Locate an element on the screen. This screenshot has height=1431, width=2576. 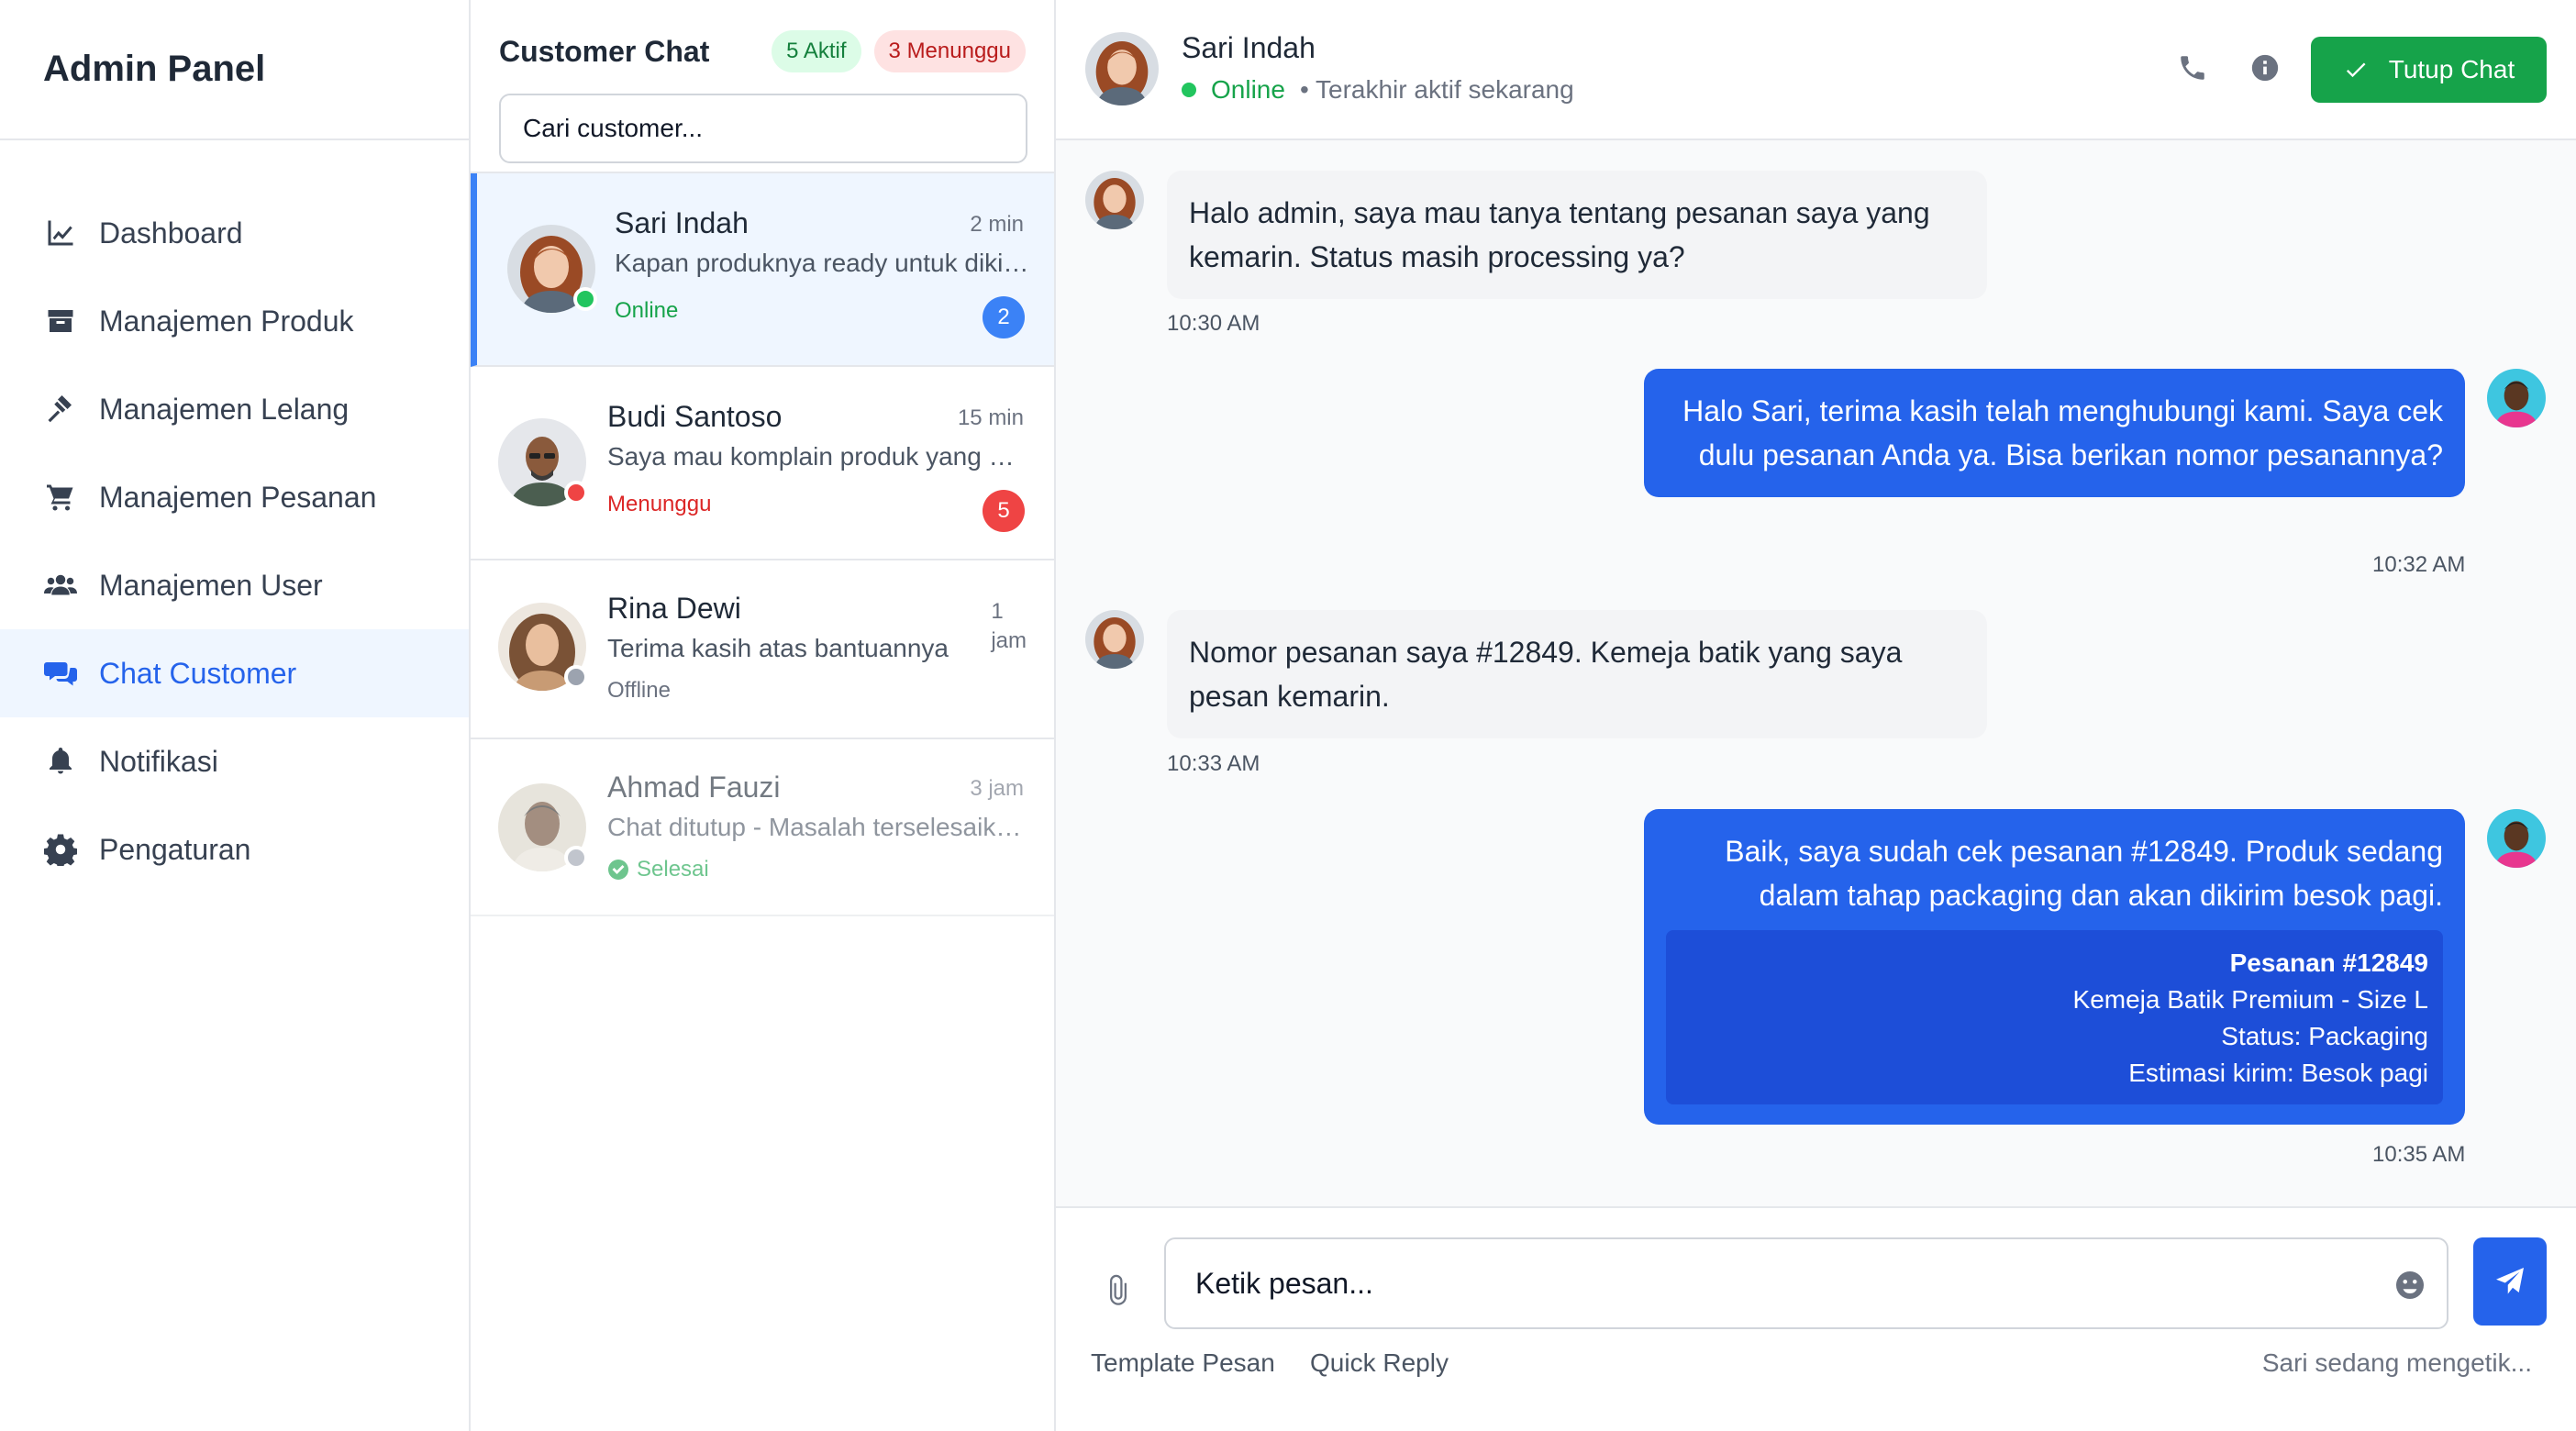
conversation-status: Selesai is located at coordinates (658, 869).